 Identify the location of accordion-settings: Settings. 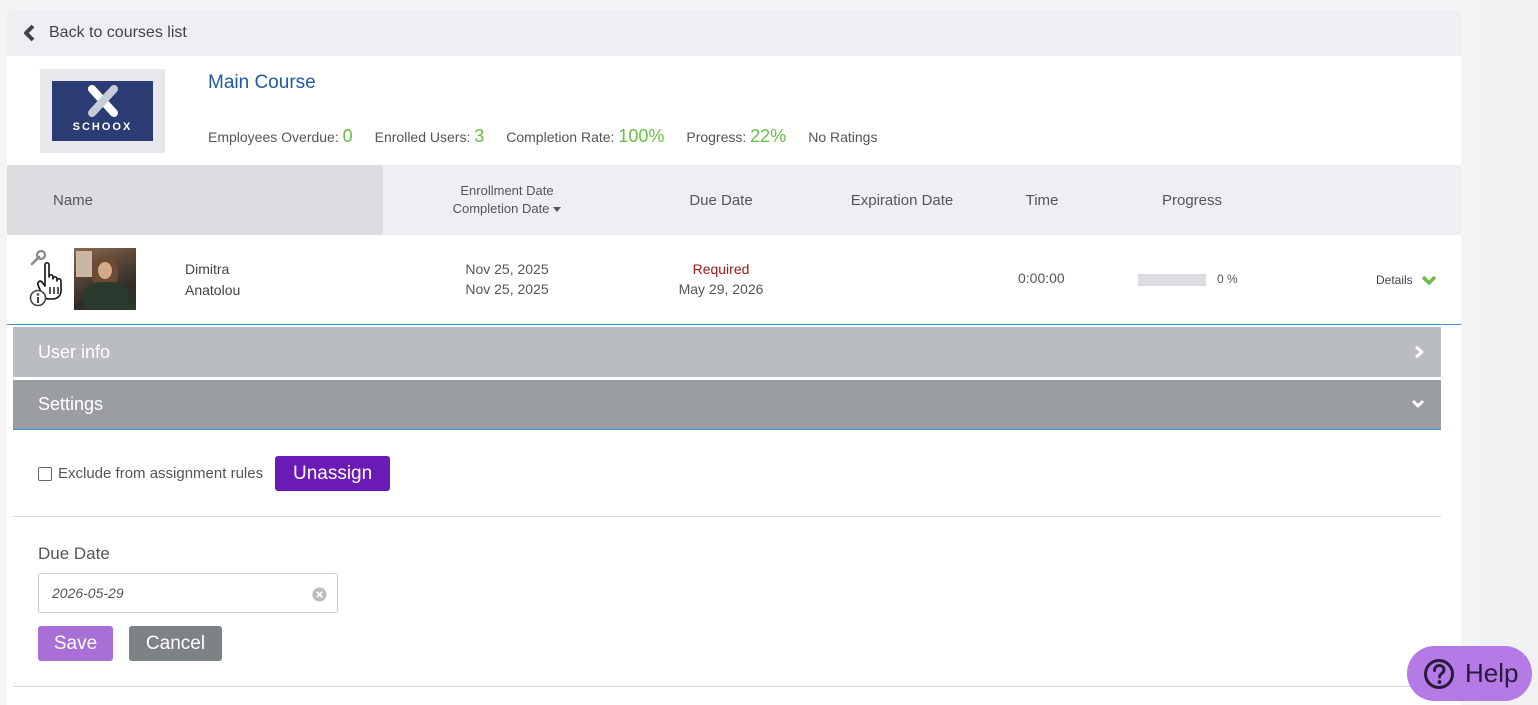
(727, 405).